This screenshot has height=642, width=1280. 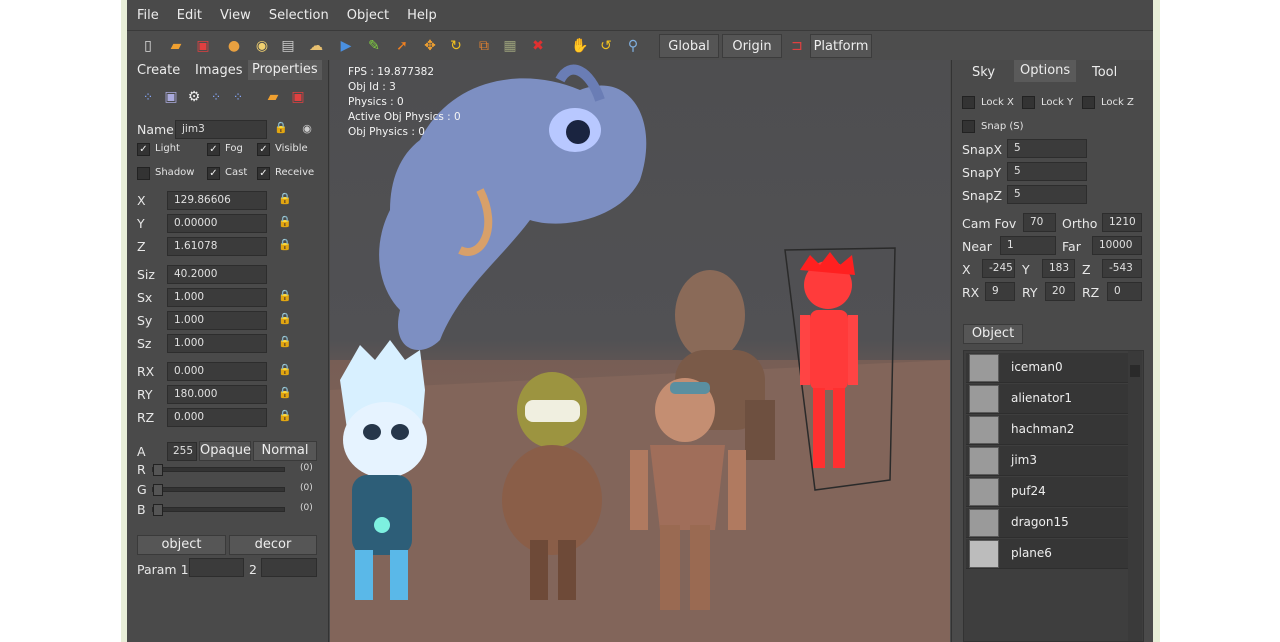 What do you see at coordinates (238, 15) in the screenshot?
I see `menu-view: View` at bounding box center [238, 15].